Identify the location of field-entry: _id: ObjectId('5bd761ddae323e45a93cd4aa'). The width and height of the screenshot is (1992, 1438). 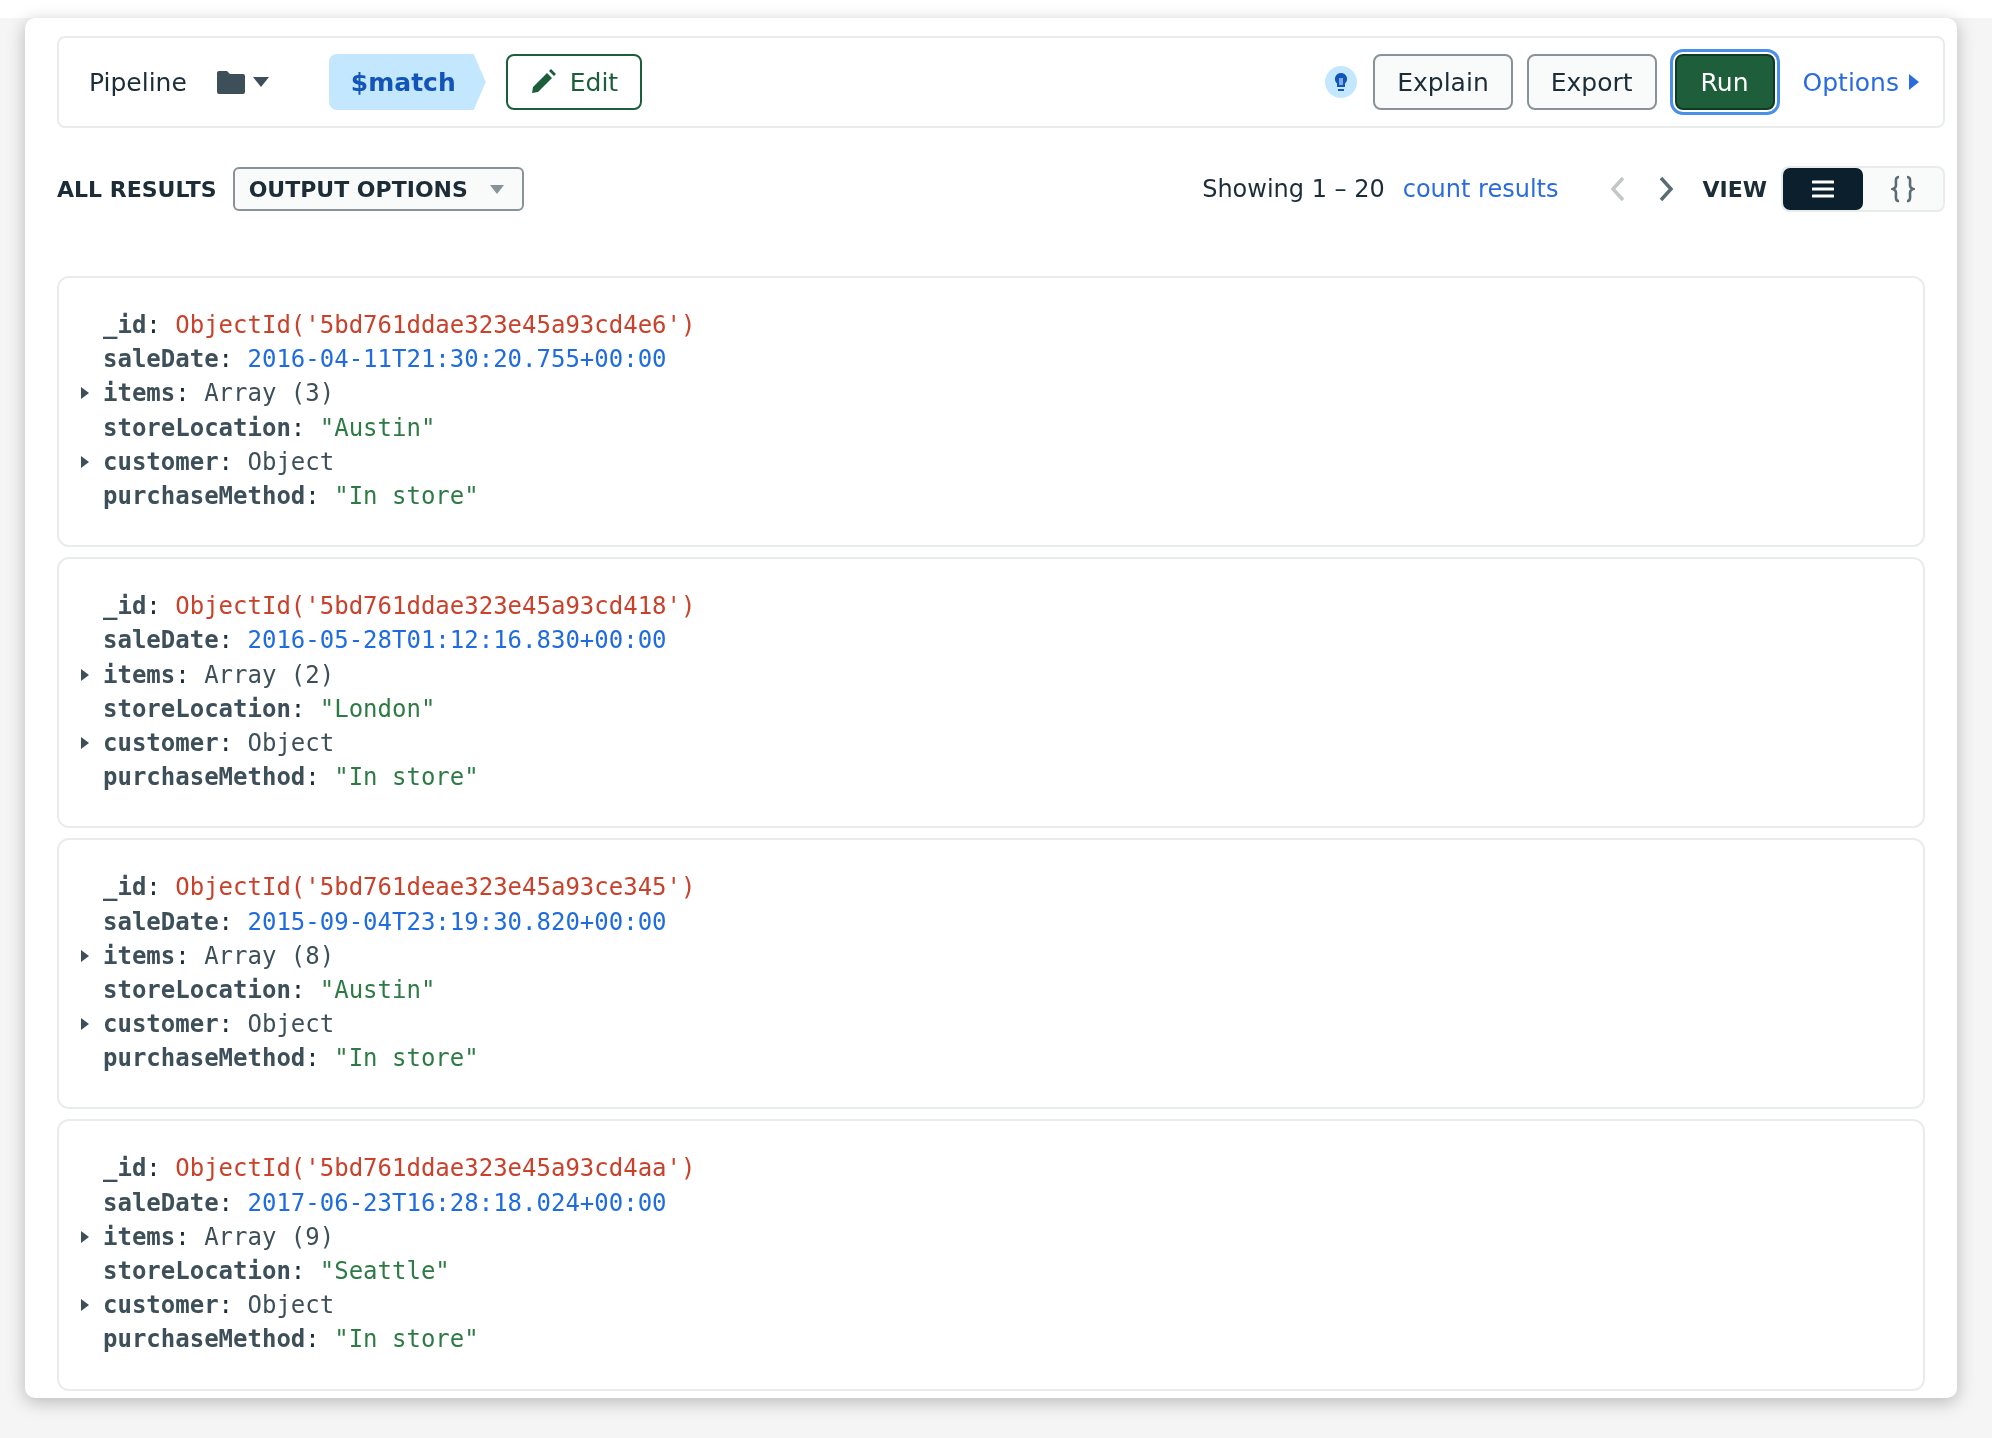
(399, 1168).